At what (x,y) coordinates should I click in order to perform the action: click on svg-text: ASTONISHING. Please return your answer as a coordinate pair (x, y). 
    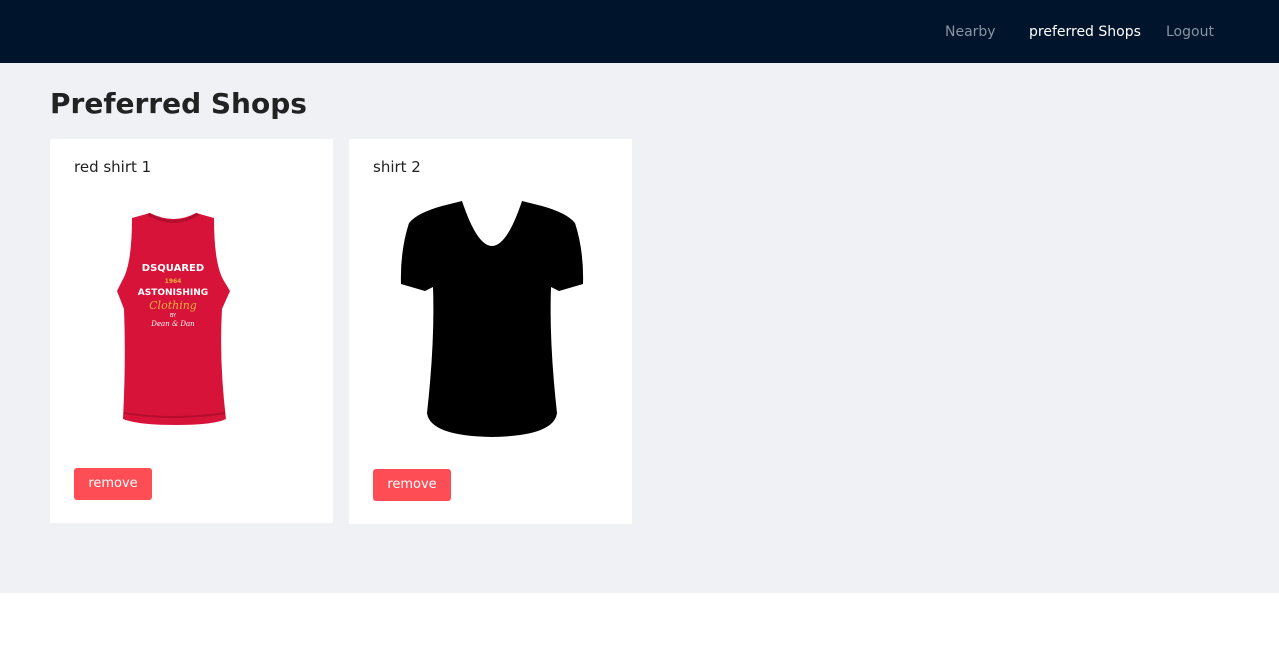
    Looking at the image, I should click on (173, 293).